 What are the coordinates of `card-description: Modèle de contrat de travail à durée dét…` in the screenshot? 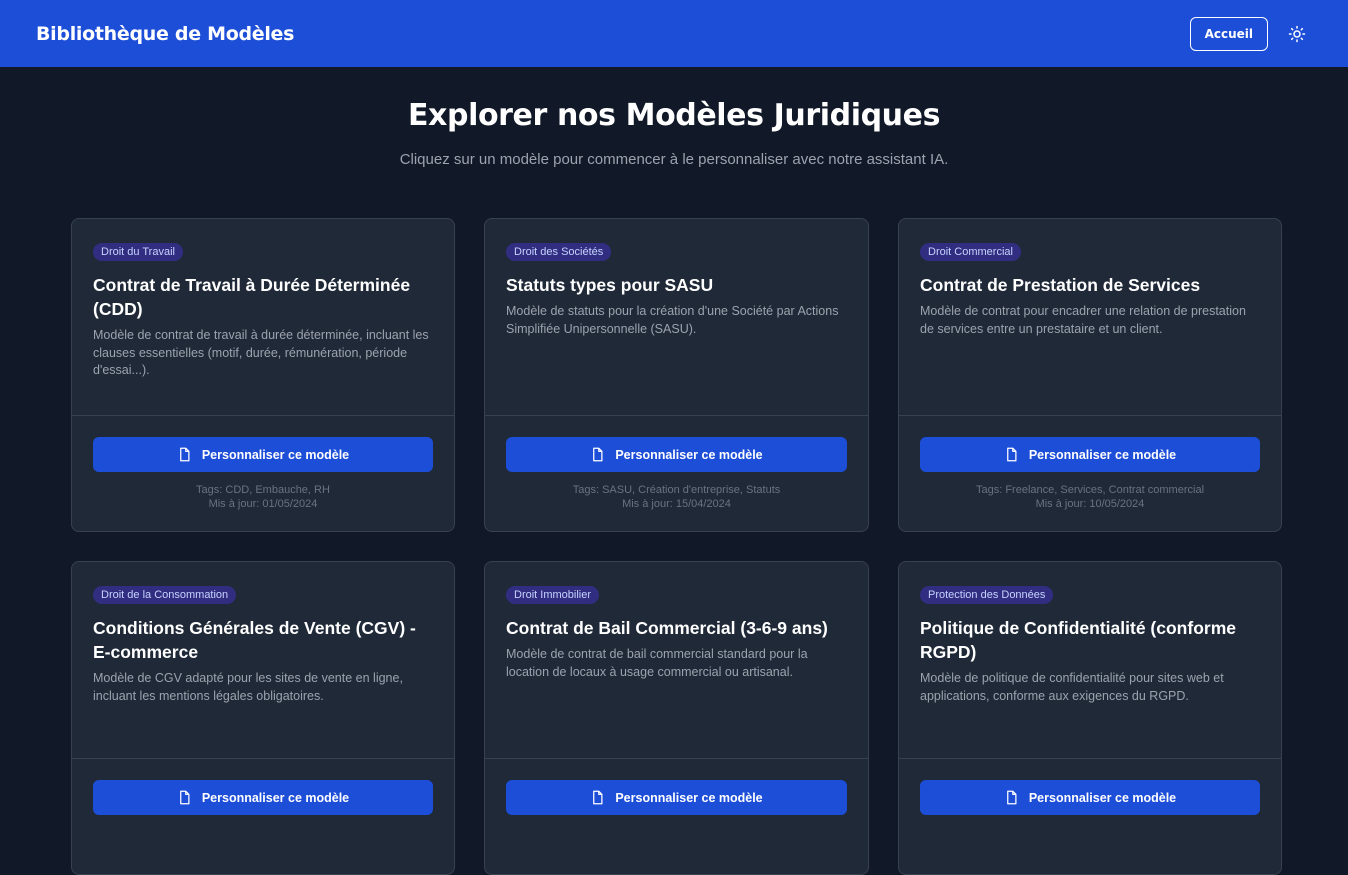 It's located at (261, 352).